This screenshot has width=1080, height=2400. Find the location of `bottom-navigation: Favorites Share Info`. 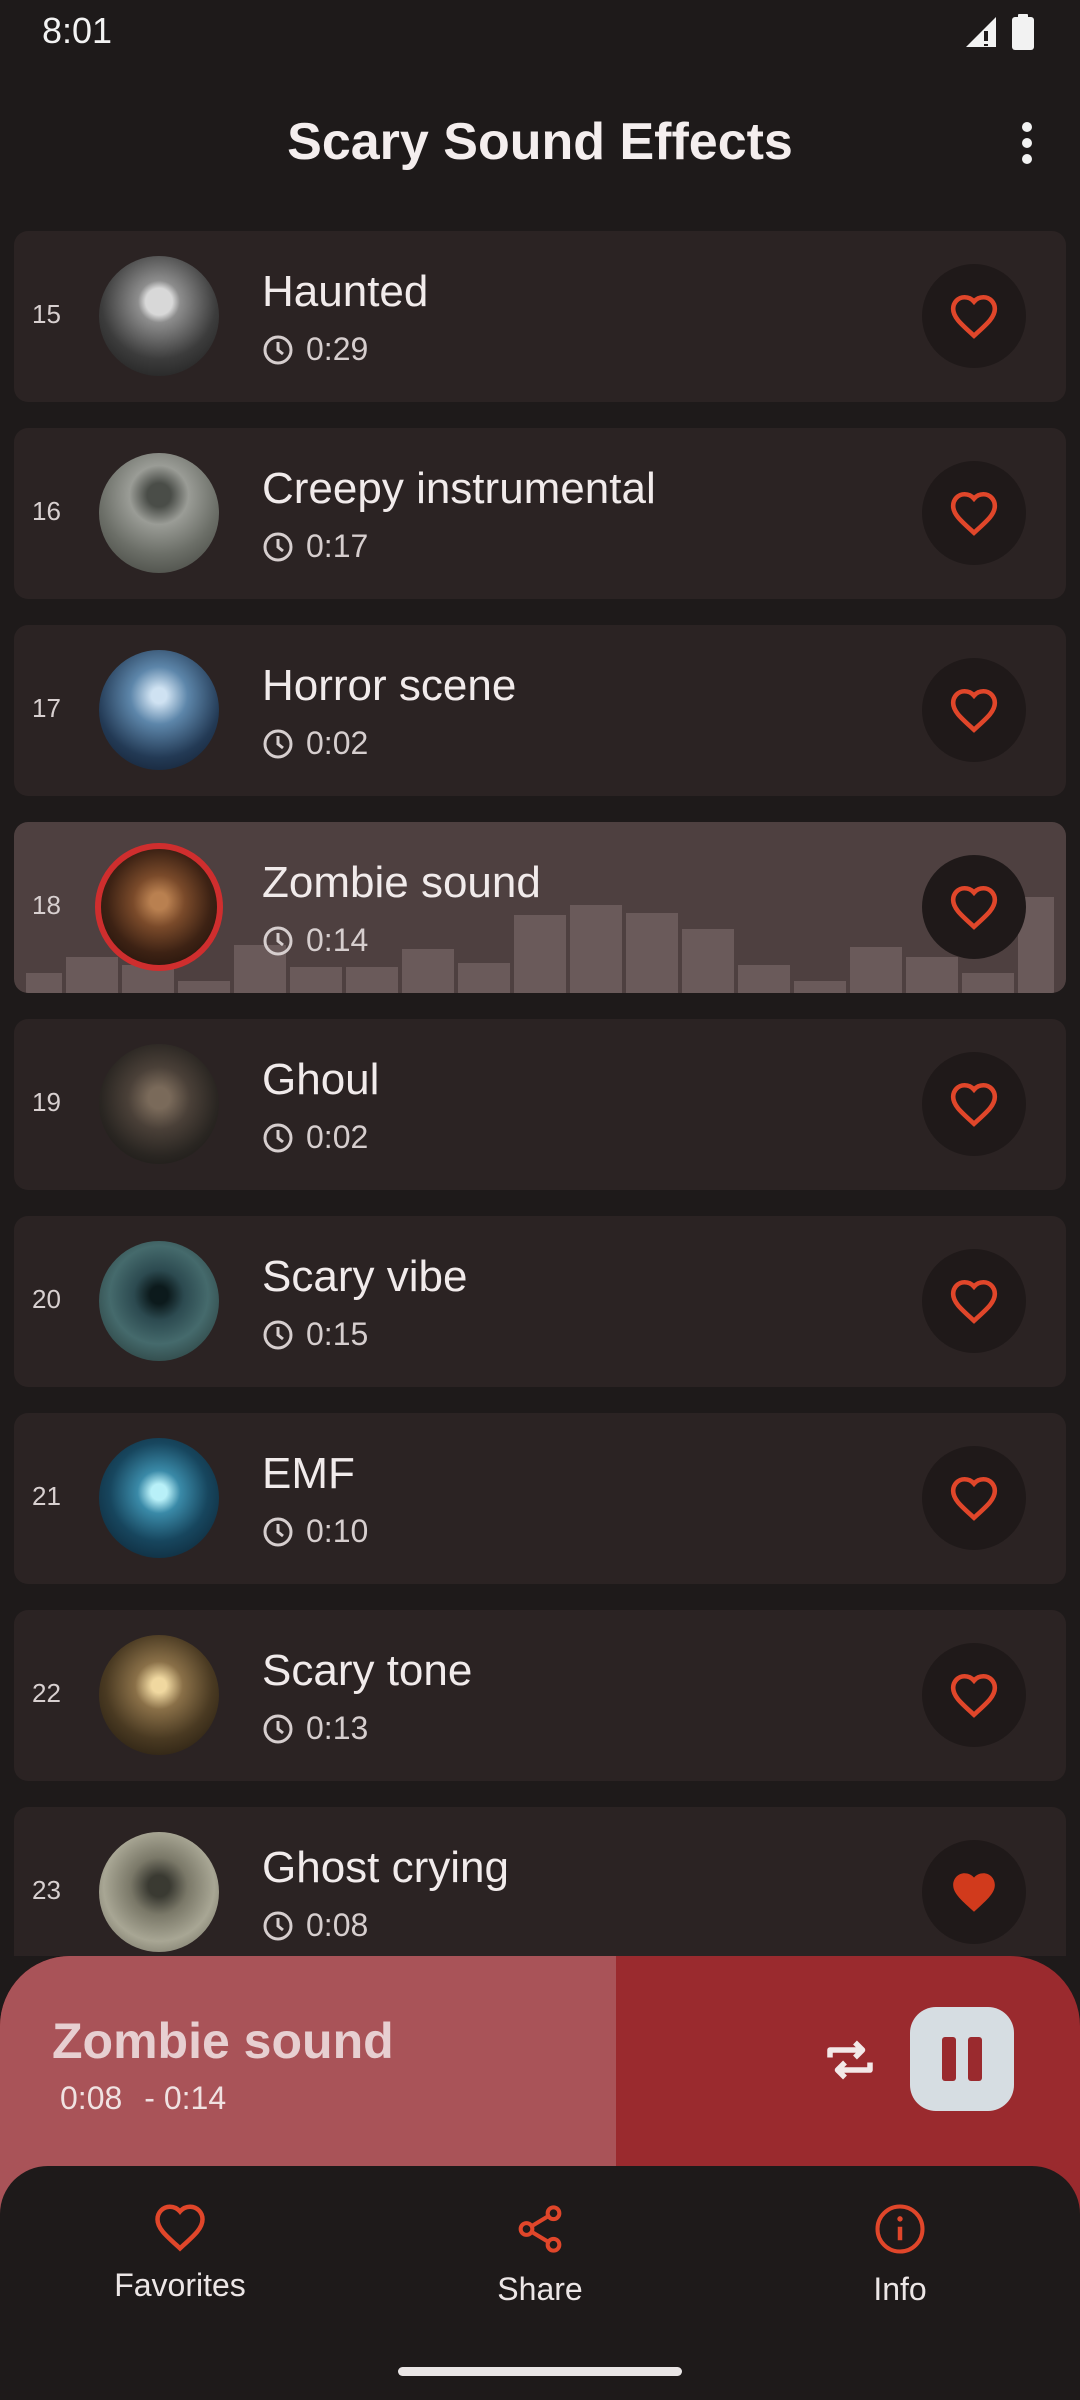

bottom-navigation: Favorites Share Info is located at coordinates (540, 2283).